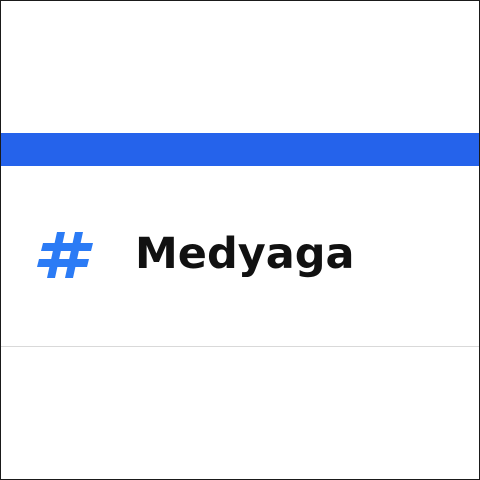 The image size is (480, 480). Describe the element at coordinates (240, 149) in the screenshot. I see `header-accent-bar` at that location.